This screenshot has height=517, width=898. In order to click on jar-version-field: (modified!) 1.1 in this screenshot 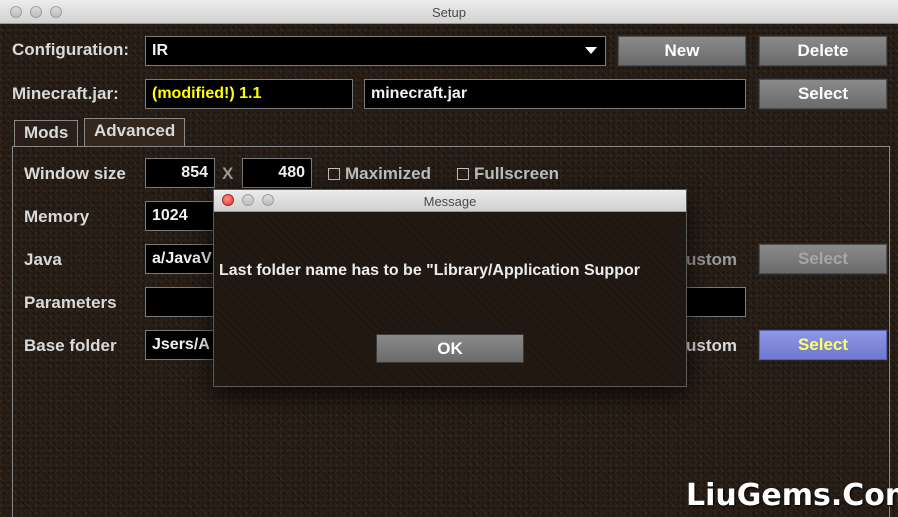, I will do `click(249, 94)`.